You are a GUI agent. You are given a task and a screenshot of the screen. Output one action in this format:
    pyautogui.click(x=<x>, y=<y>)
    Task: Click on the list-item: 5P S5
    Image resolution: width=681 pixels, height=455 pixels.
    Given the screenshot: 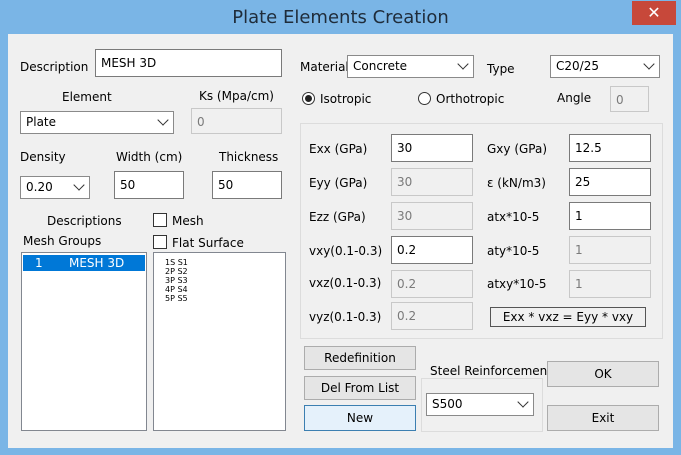 What is the action you would take?
    pyautogui.click(x=225, y=298)
    